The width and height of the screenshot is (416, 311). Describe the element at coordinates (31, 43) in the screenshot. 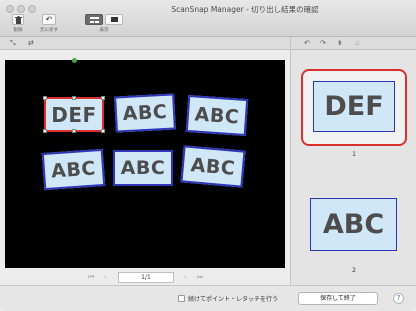

I see `swap-icon: ⇄` at that location.